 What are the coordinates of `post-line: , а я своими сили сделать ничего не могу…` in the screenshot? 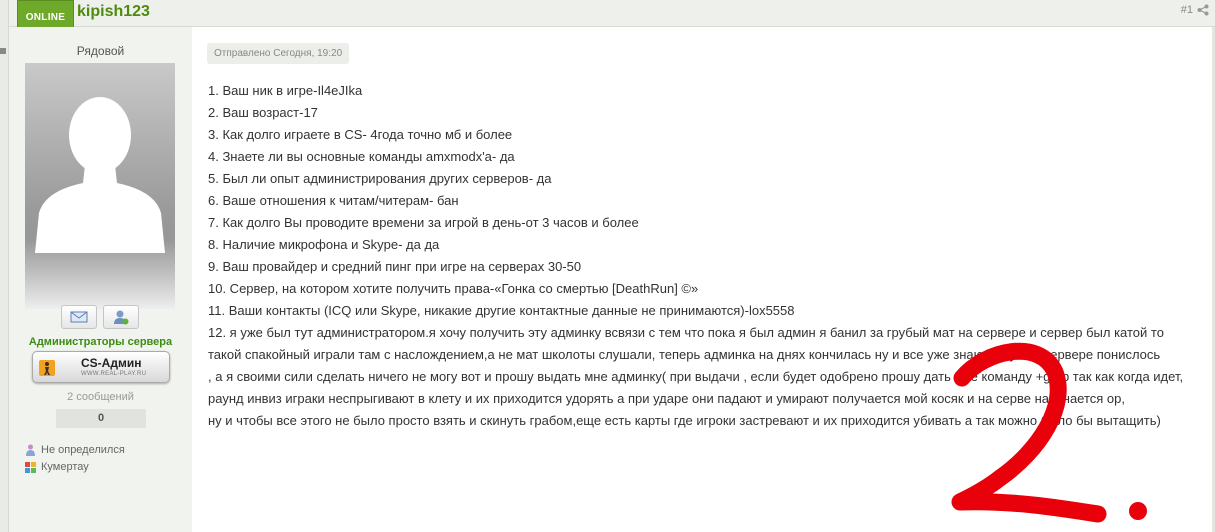 It's located at (696, 376).